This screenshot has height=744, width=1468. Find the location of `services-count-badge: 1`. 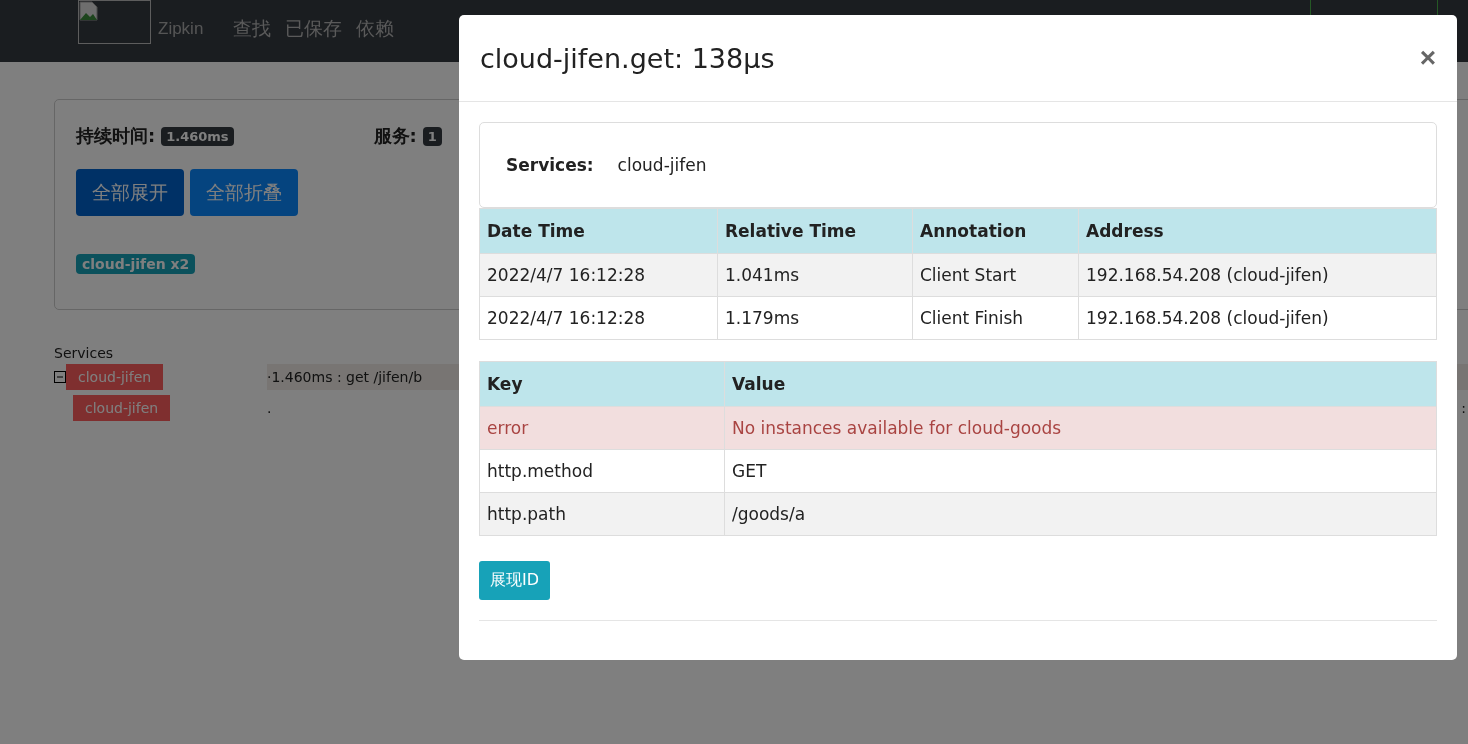

services-count-badge: 1 is located at coordinates (432, 136).